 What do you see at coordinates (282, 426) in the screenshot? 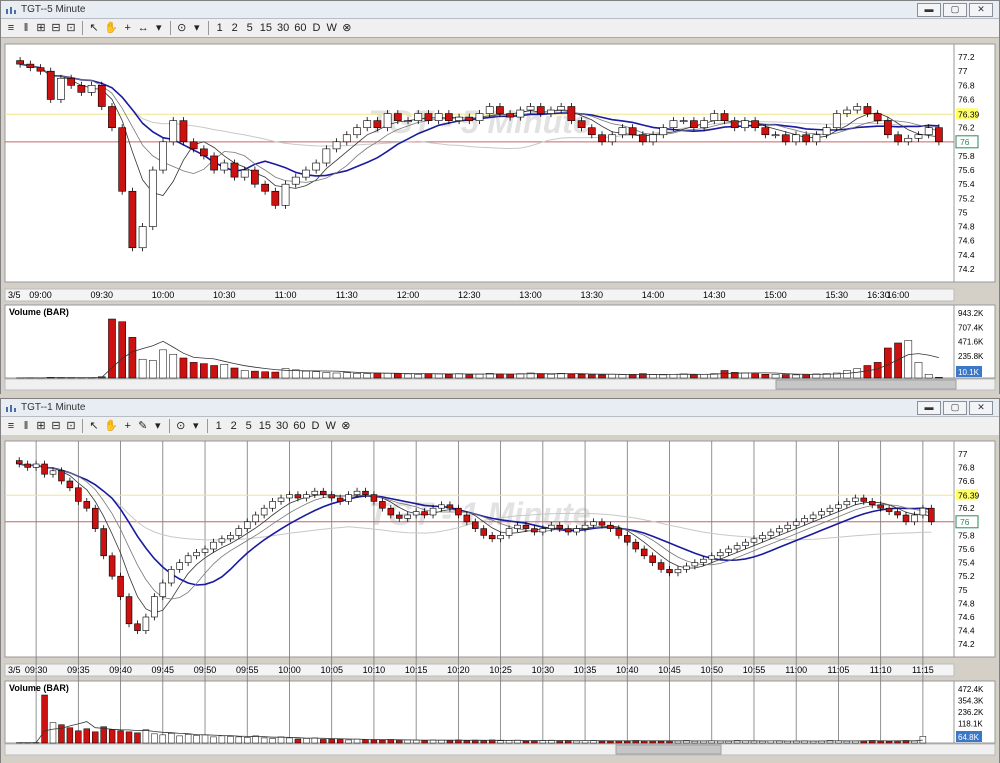
I see `toolbar-button: 30` at bounding box center [282, 426].